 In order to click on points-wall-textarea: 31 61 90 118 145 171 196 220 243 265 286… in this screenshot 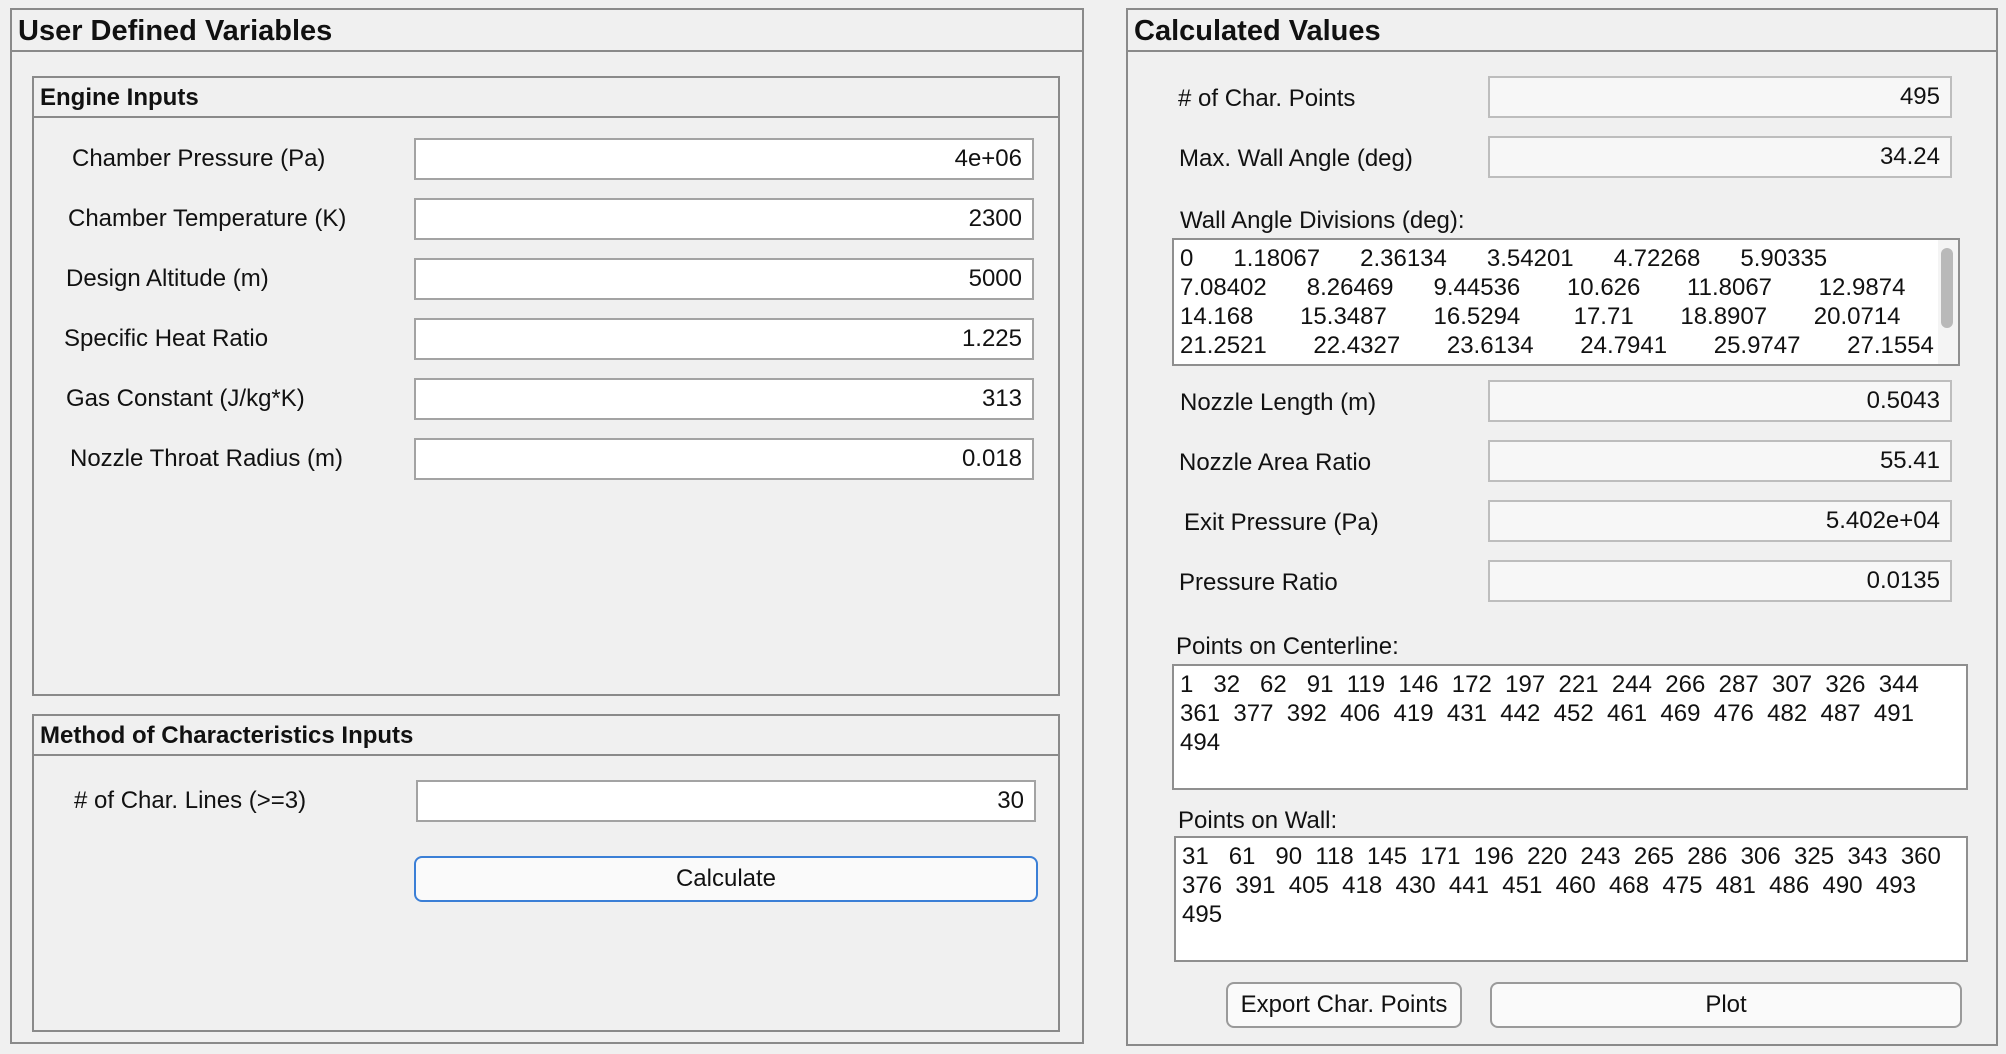, I will do `click(1571, 899)`.